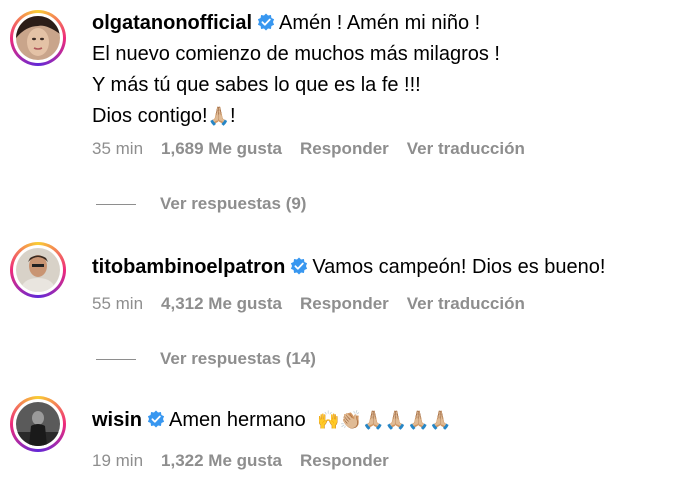 Image resolution: width=700 pixels, height=501 pixels. I want to click on view-replies-button: Ver respuestas (9), so click(201, 204).